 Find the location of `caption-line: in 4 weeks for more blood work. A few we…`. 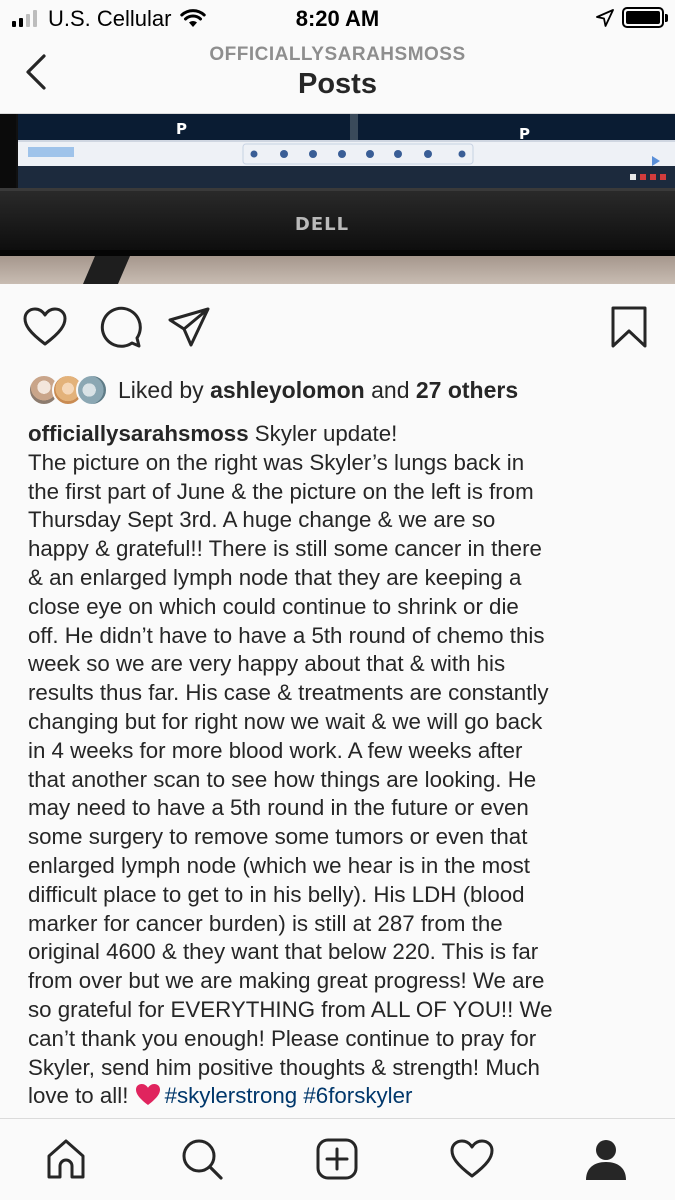

caption-line: in 4 weeks for more blood work. A few we… is located at coordinates (275, 750).